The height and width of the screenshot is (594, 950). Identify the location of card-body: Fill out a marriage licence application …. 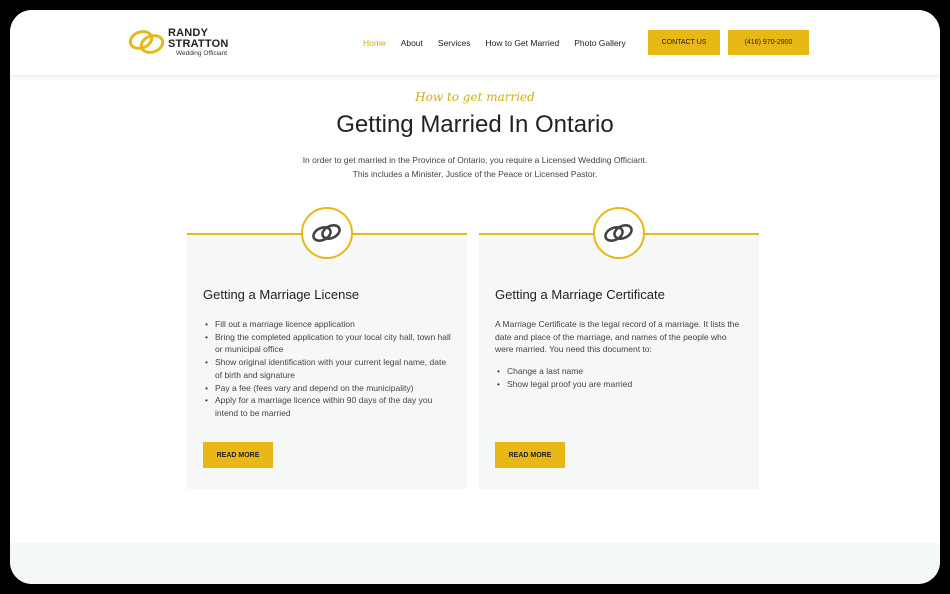
(328, 369).